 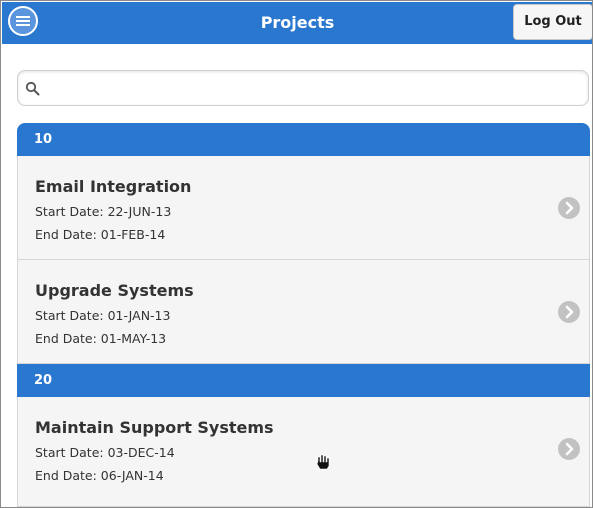 I want to click on page-title: Projects, so click(x=297, y=22).